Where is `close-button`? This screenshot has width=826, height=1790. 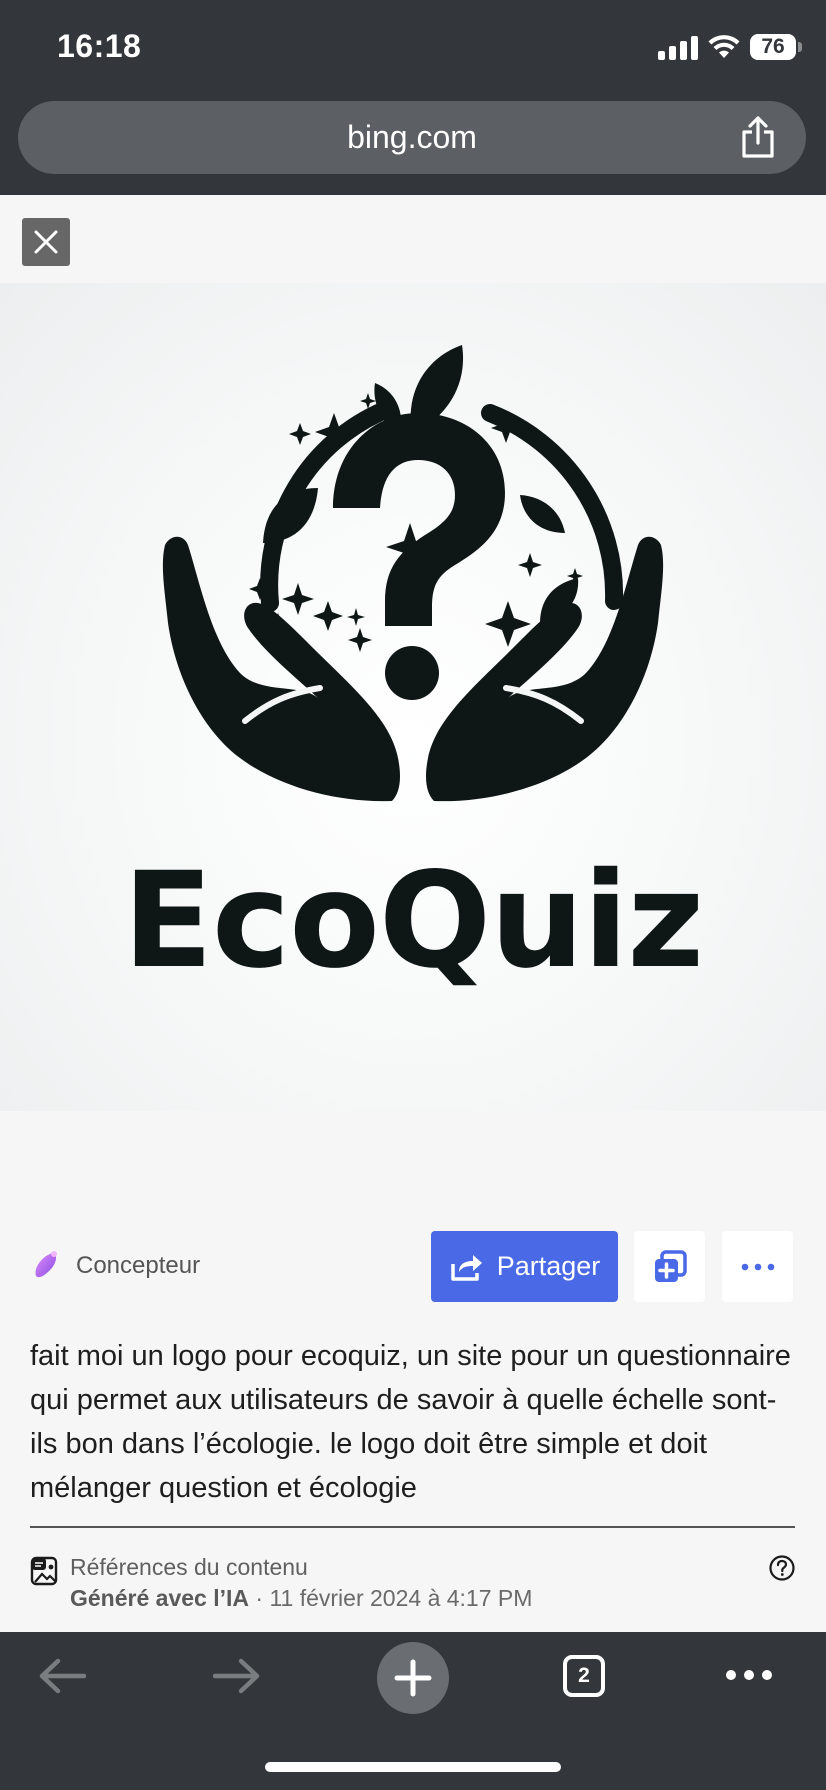
close-button is located at coordinates (46, 242).